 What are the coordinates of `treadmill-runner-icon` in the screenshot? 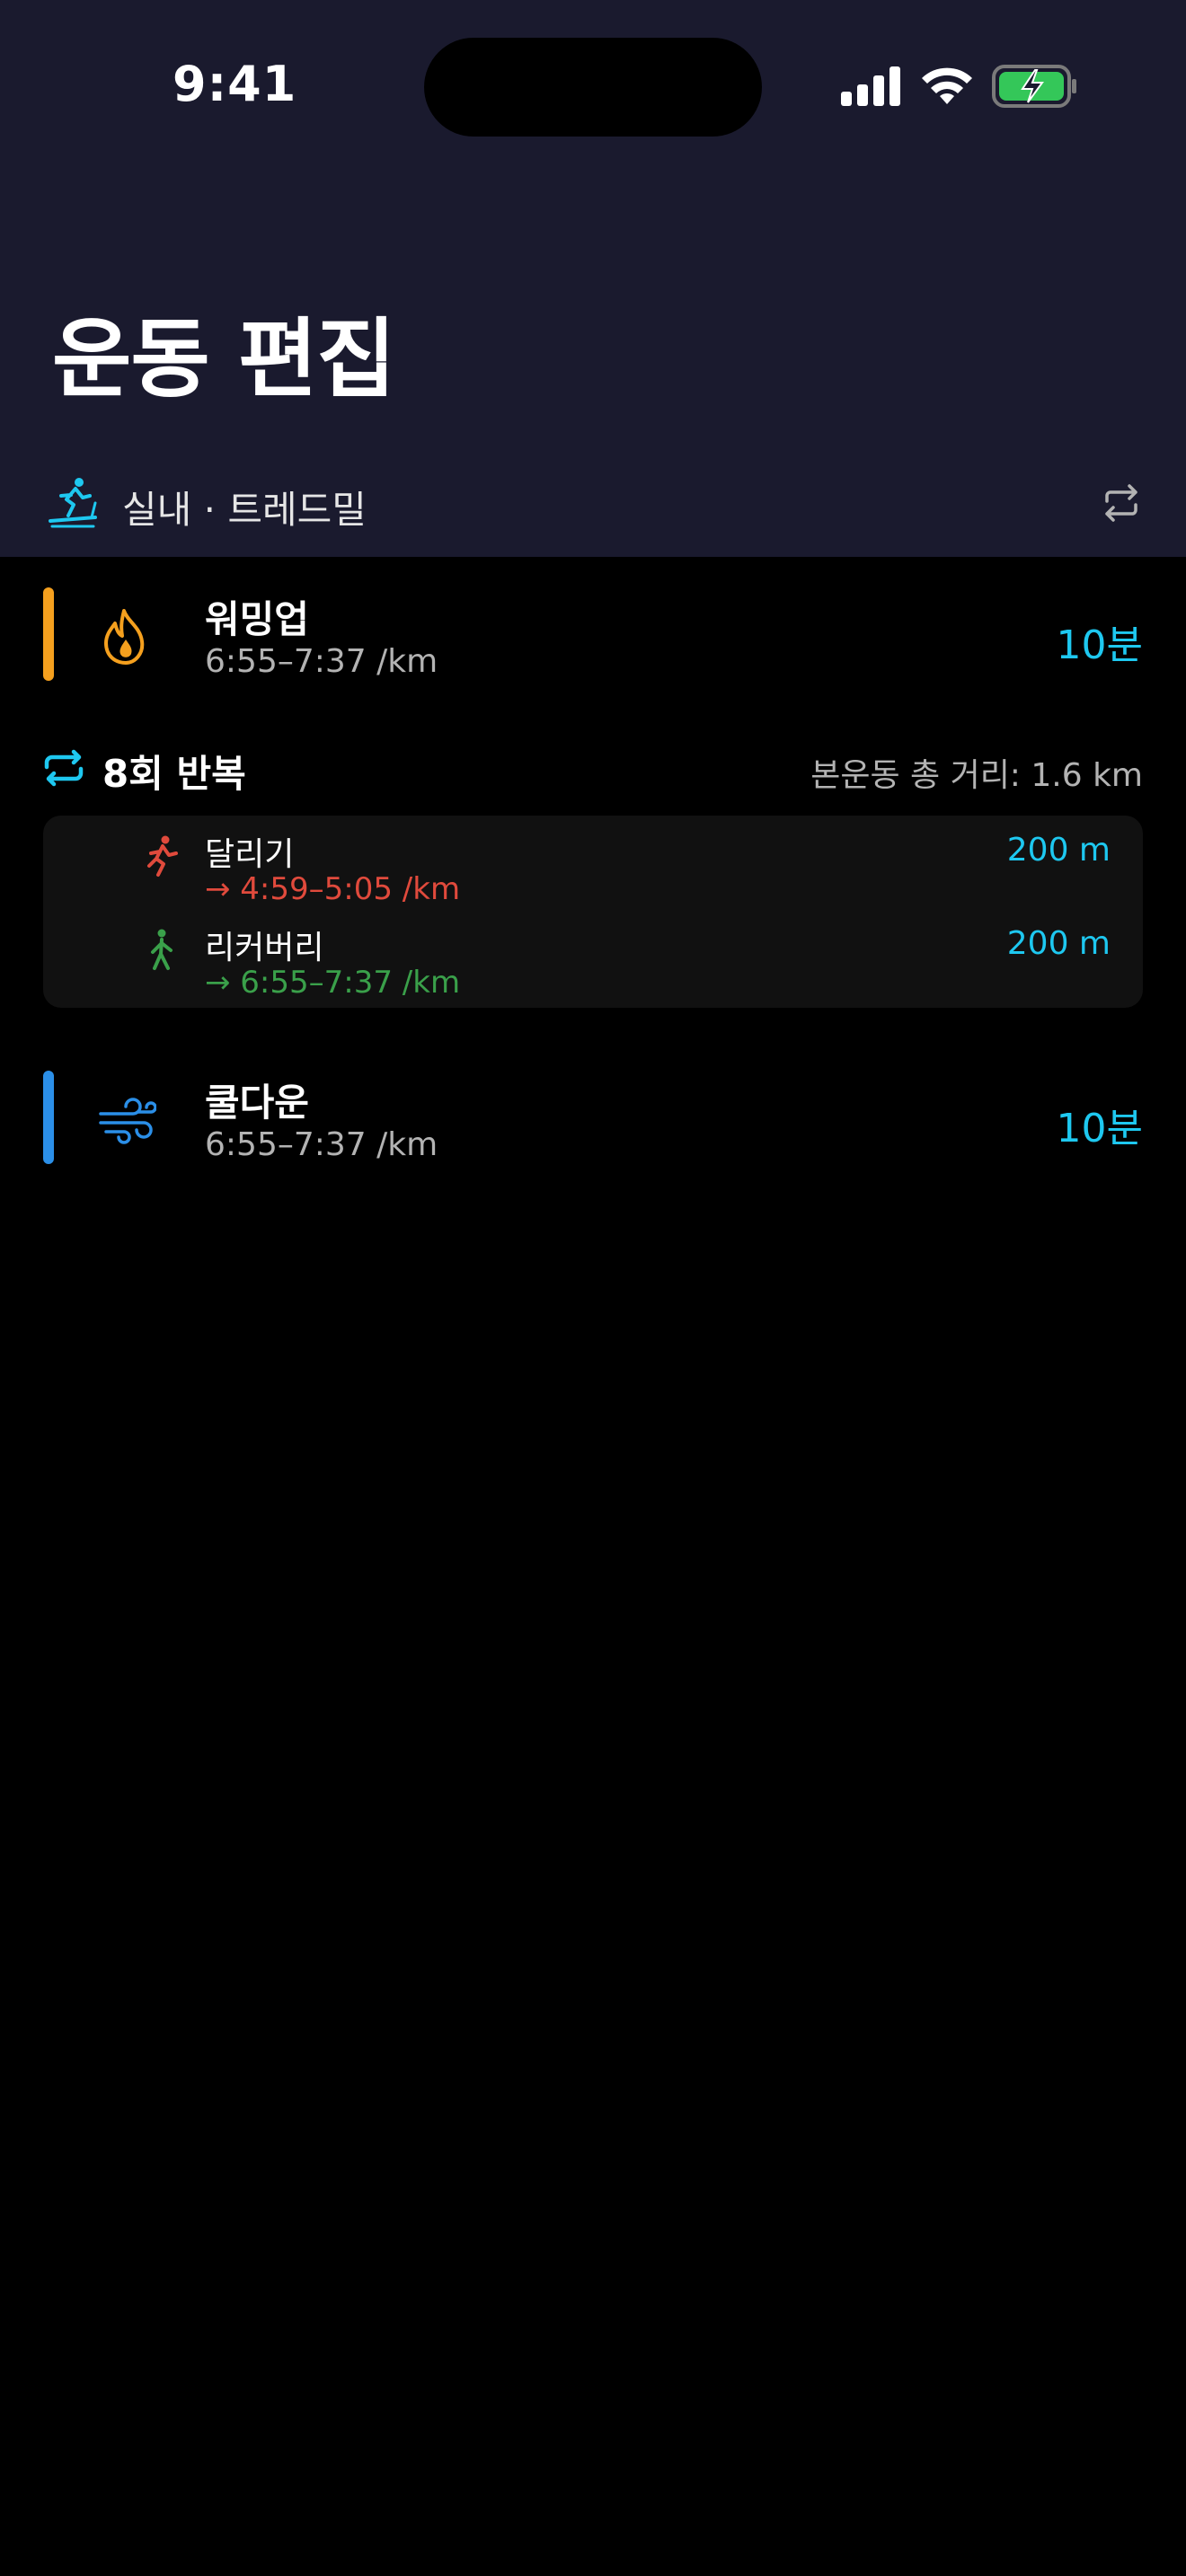 It's located at (73, 503).